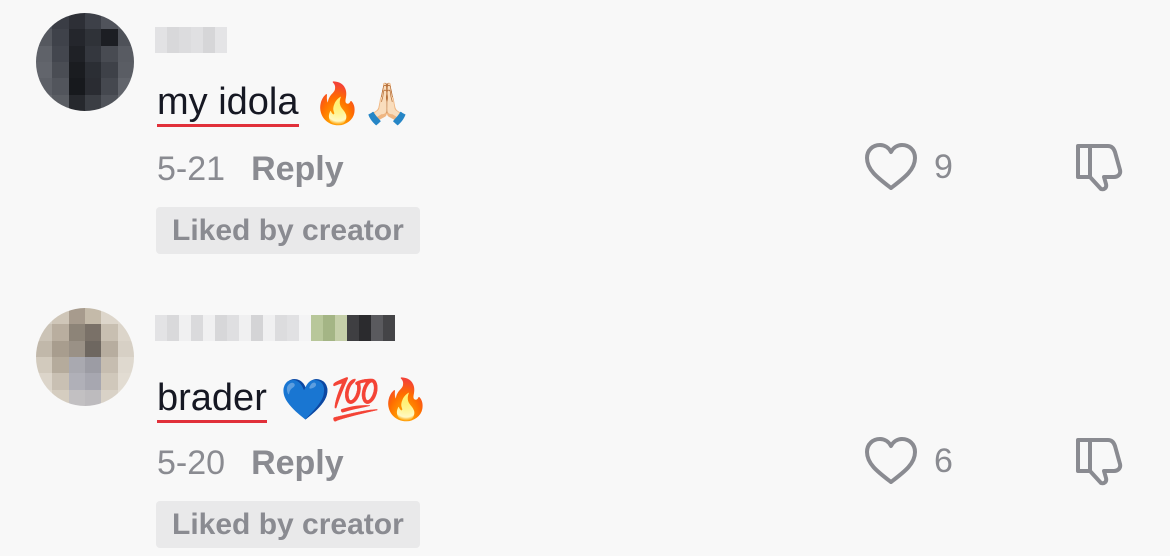  Describe the element at coordinates (943, 460) in the screenshot. I see `like-count: 6` at that location.